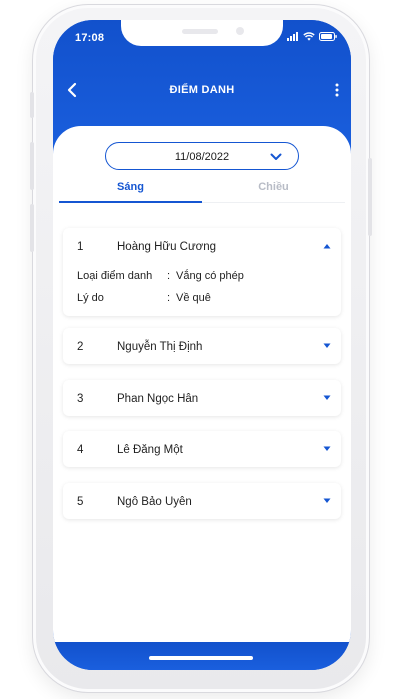 The width and height of the screenshot is (402, 699). Describe the element at coordinates (130, 190) in the screenshot. I see `tab-sang: Sáng` at that location.